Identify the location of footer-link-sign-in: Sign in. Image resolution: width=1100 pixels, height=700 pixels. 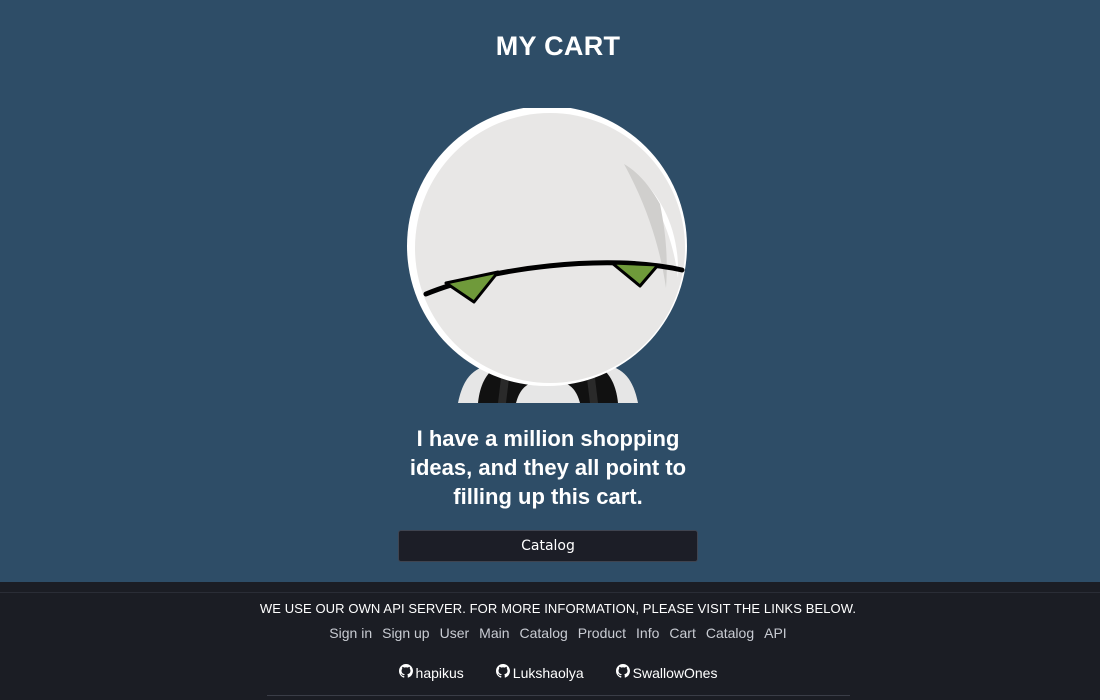
(350, 633).